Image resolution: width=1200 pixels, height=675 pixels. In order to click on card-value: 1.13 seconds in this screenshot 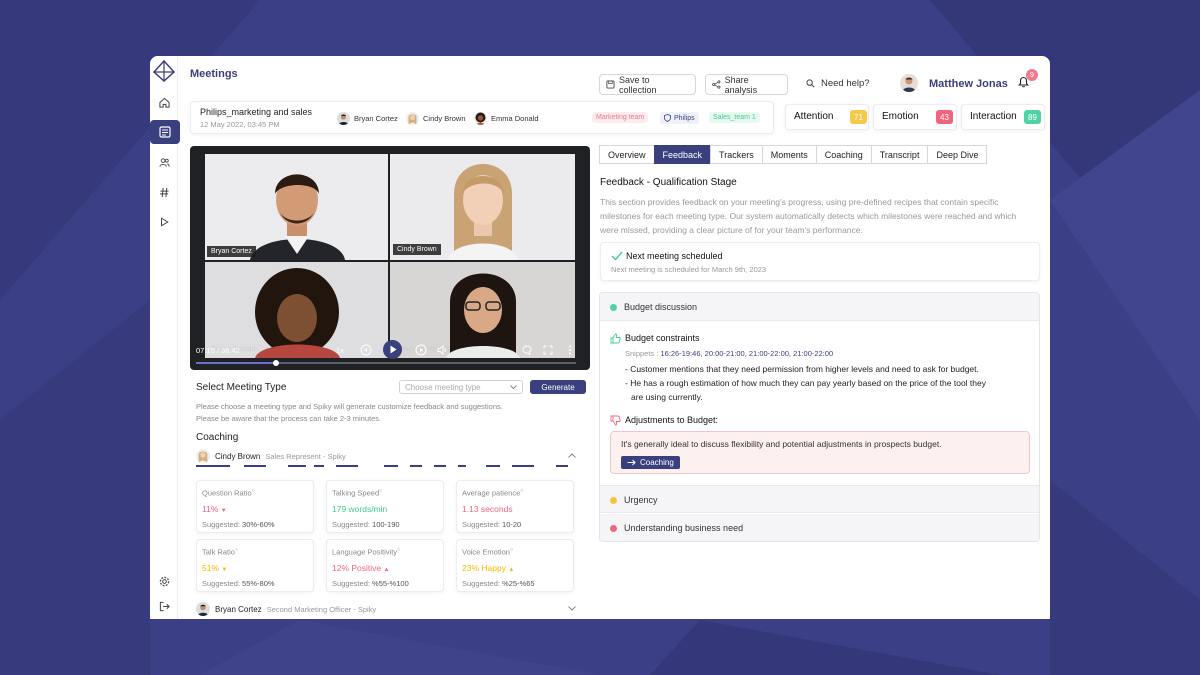, I will do `click(487, 509)`.